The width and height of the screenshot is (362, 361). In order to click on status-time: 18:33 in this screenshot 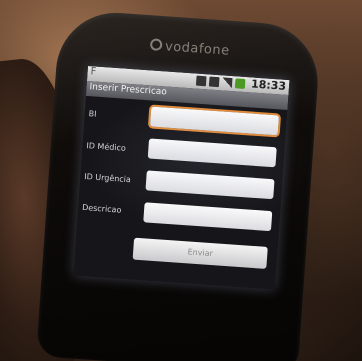, I will do `click(268, 85)`.